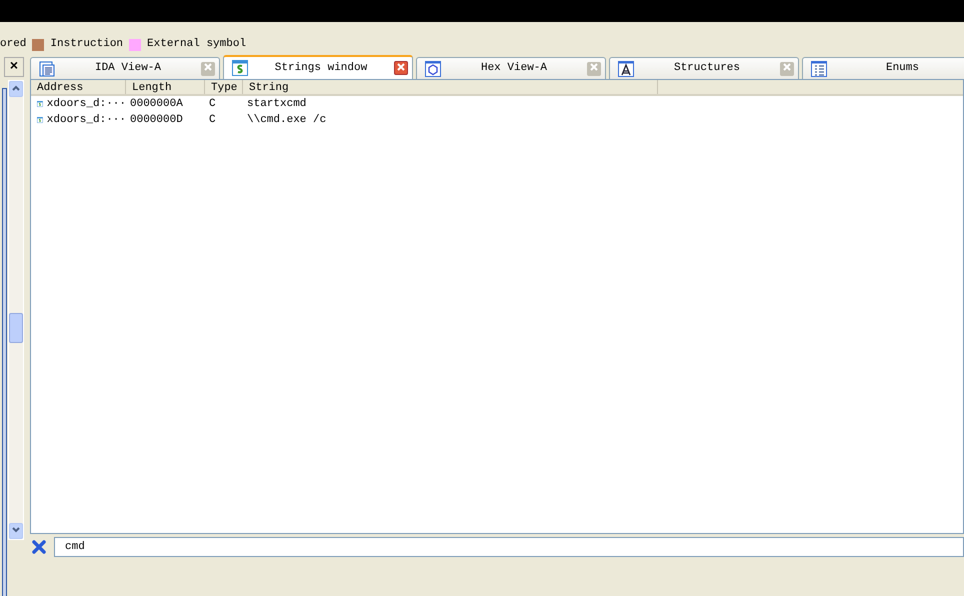 The width and height of the screenshot is (964, 596). Describe the element at coordinates (156, 104) in the screenshot. I see `table-cell-text: 0000000A` at that location.